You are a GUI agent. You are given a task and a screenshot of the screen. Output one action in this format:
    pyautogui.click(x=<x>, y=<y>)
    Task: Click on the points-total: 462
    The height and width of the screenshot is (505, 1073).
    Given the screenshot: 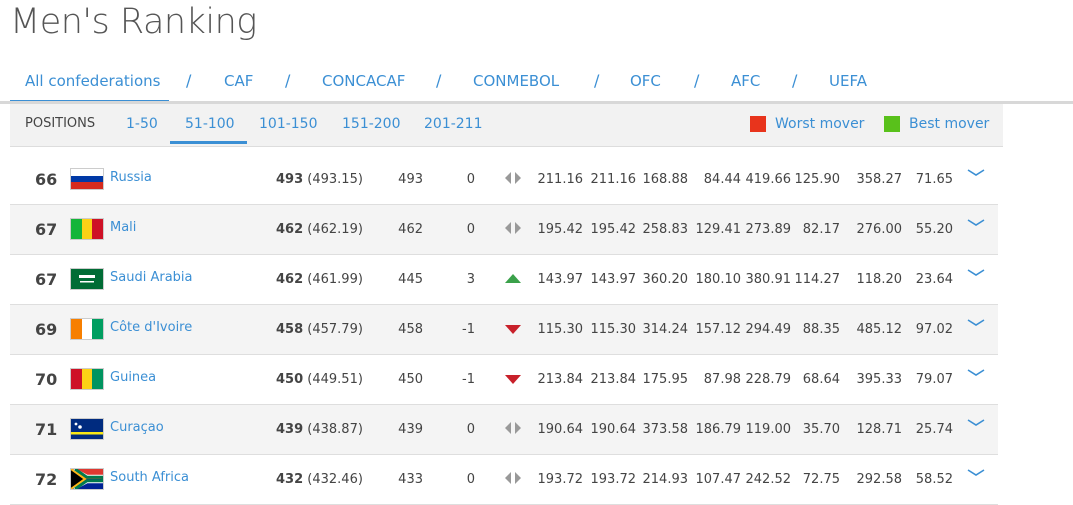 What is the action you would take?
    pyautogui.click(x=290, y=229)
    